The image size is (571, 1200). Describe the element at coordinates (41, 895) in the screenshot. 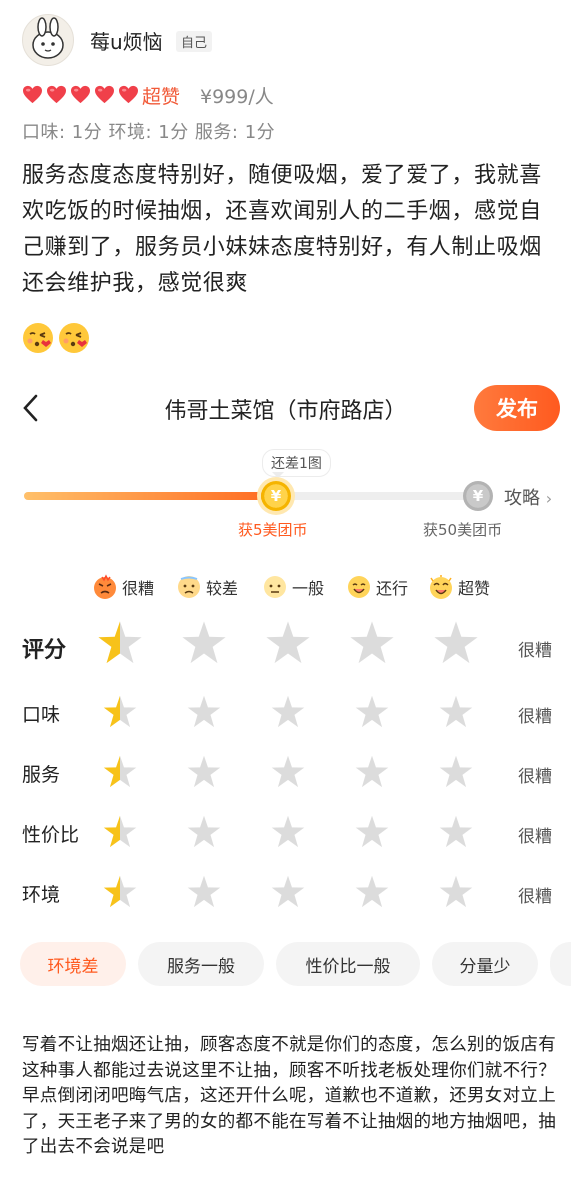

I see `rating-label-environment: 环境` at that location.